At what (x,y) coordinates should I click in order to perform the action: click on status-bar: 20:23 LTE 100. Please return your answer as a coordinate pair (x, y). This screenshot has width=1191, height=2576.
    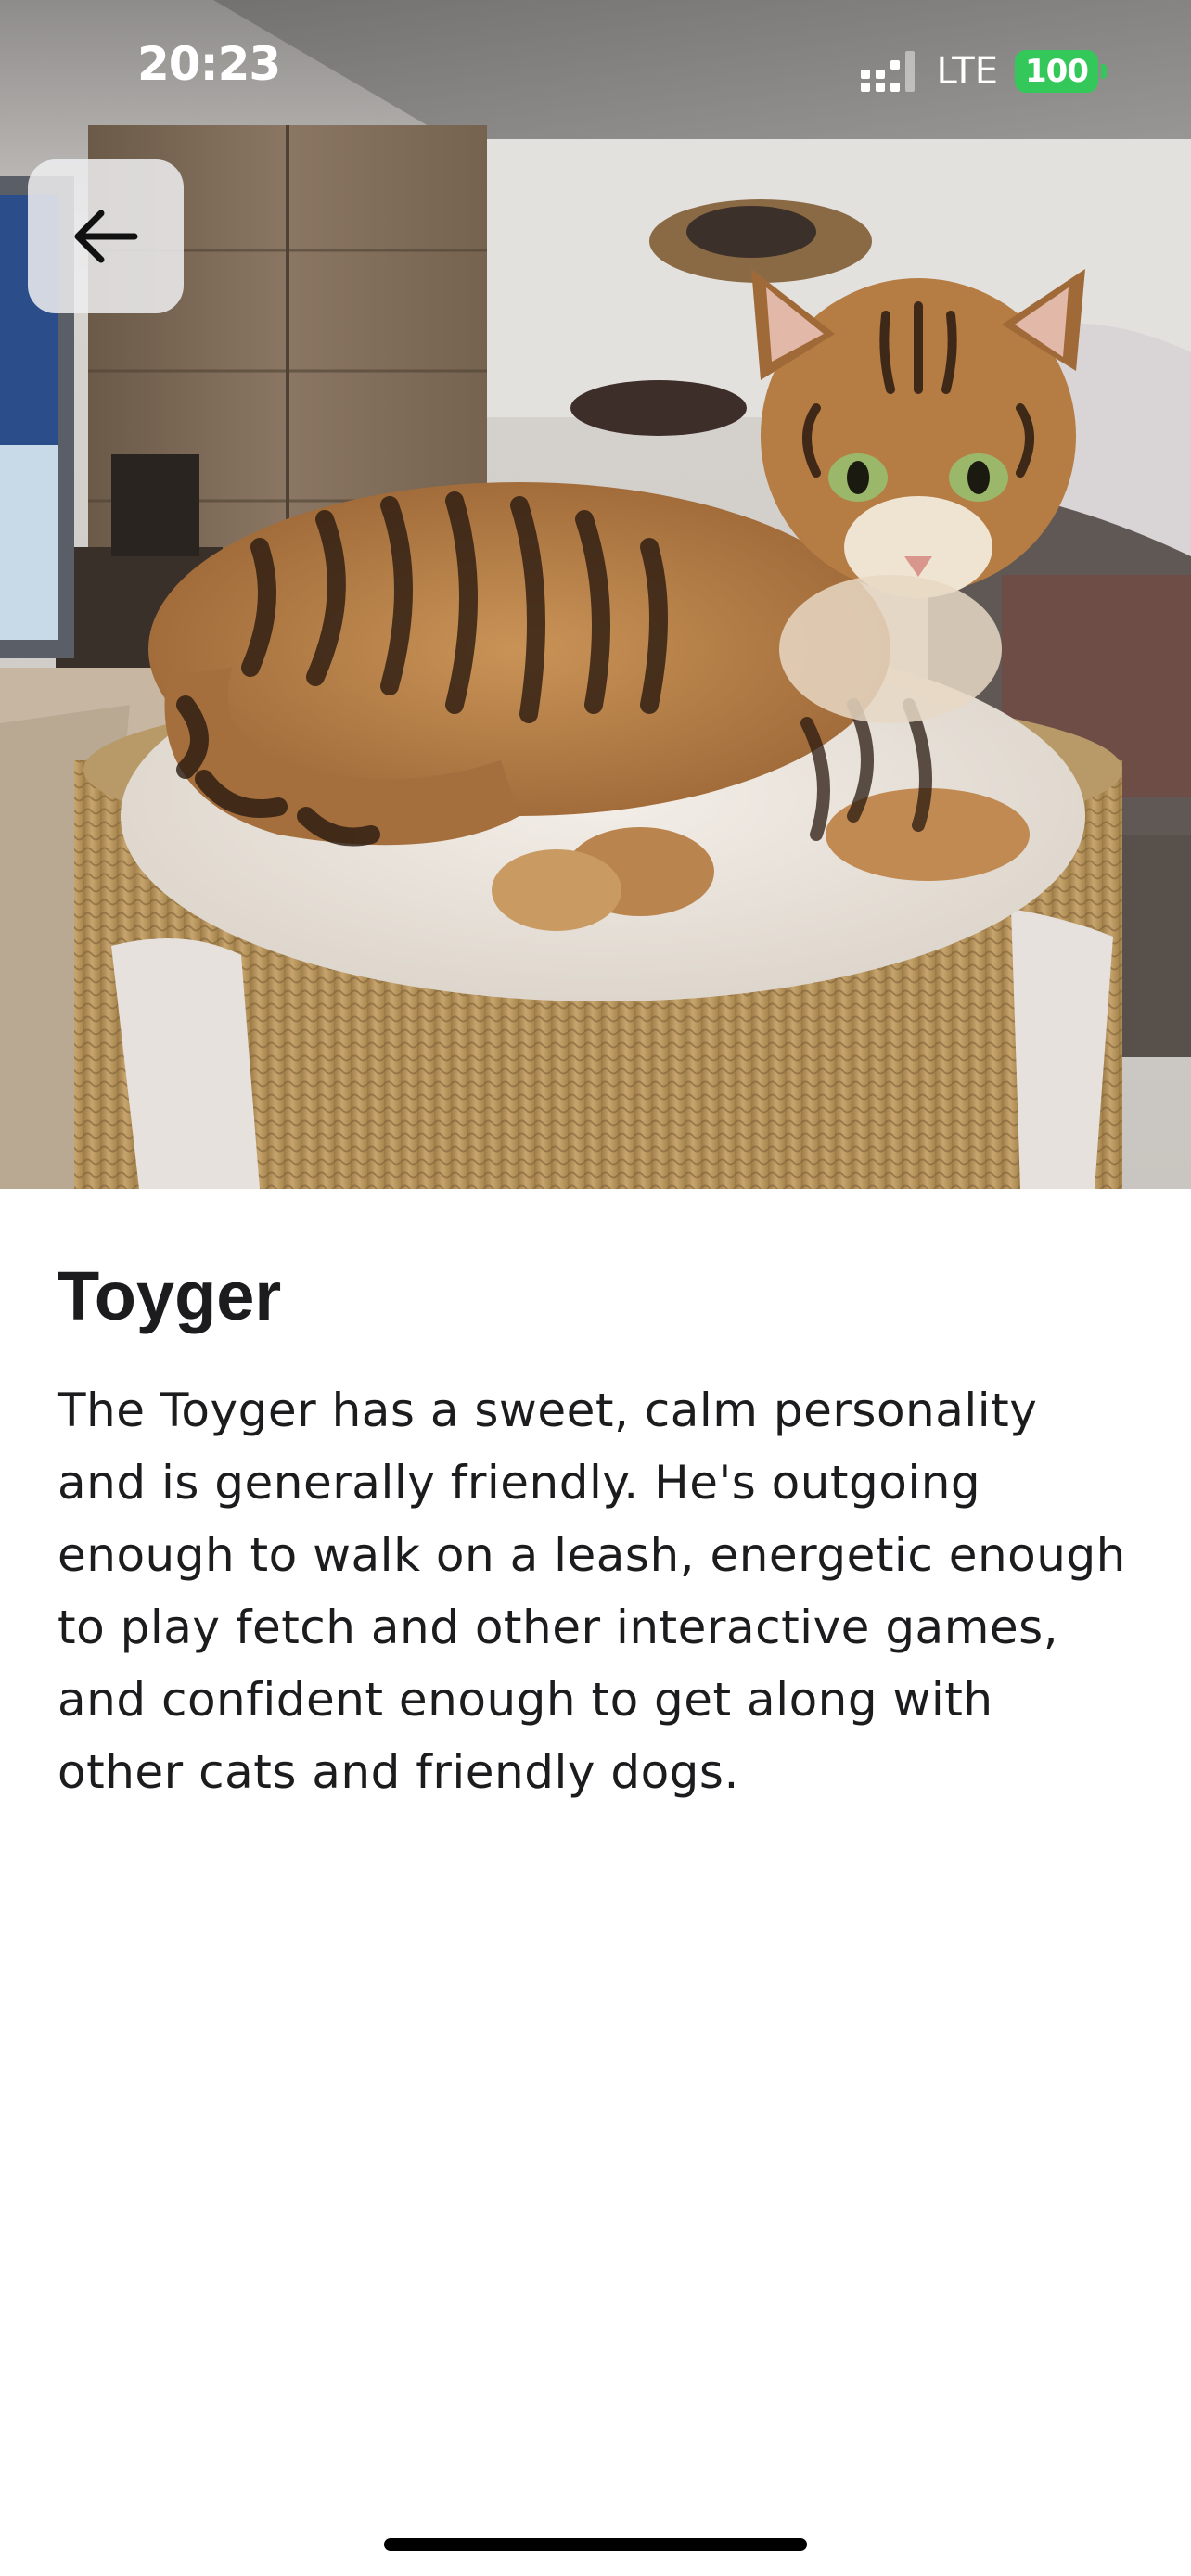
    Looking at the image, I should click on (595, 69).